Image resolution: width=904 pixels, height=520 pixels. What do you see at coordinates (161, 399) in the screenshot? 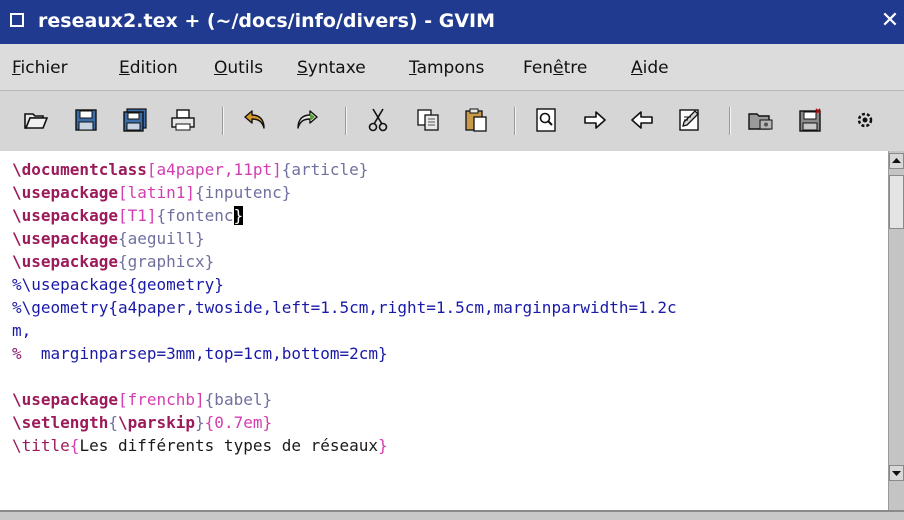
I see `code-token: [frenchb]` at bounding box center [161, 399].